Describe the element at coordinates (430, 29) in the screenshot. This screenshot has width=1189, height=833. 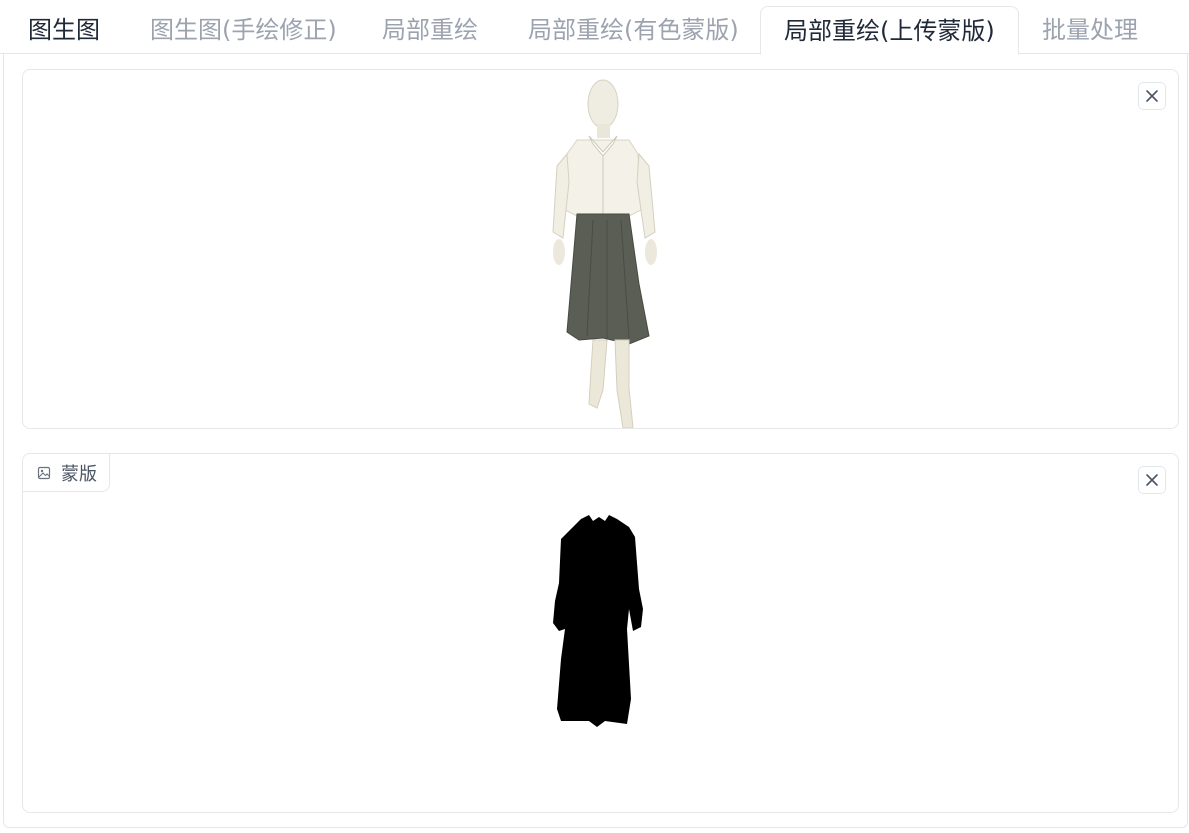
I see `tab-inpaint: 局部重绘` at that location.